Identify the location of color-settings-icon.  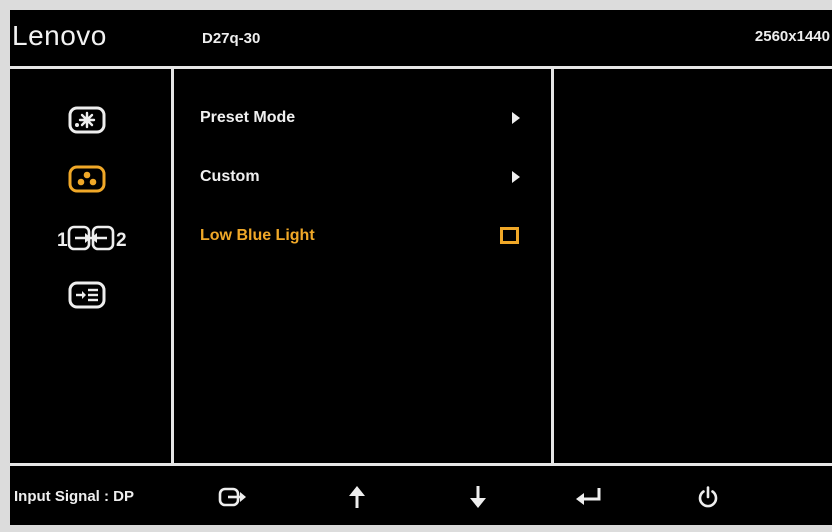
(87, 179).